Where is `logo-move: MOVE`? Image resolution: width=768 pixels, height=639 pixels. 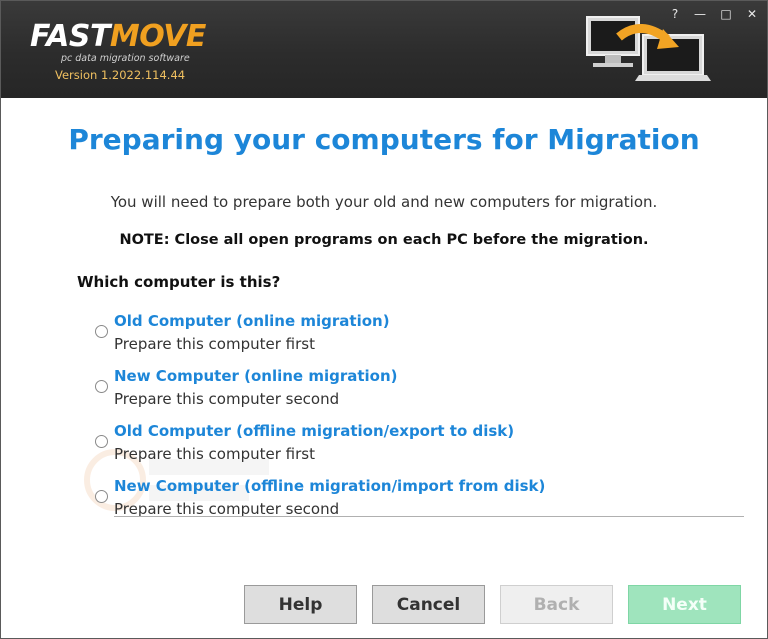 logo-move: MOVE is located at coordinates (158, 36).